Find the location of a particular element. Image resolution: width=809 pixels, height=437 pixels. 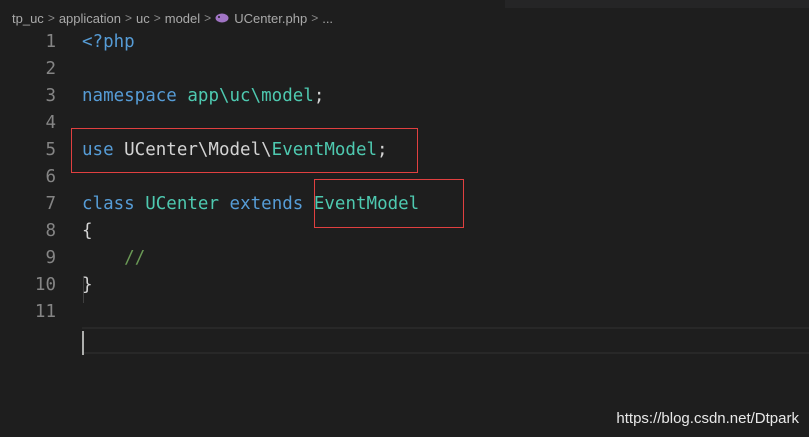

code-token: { is located at coordinates (87, 231).